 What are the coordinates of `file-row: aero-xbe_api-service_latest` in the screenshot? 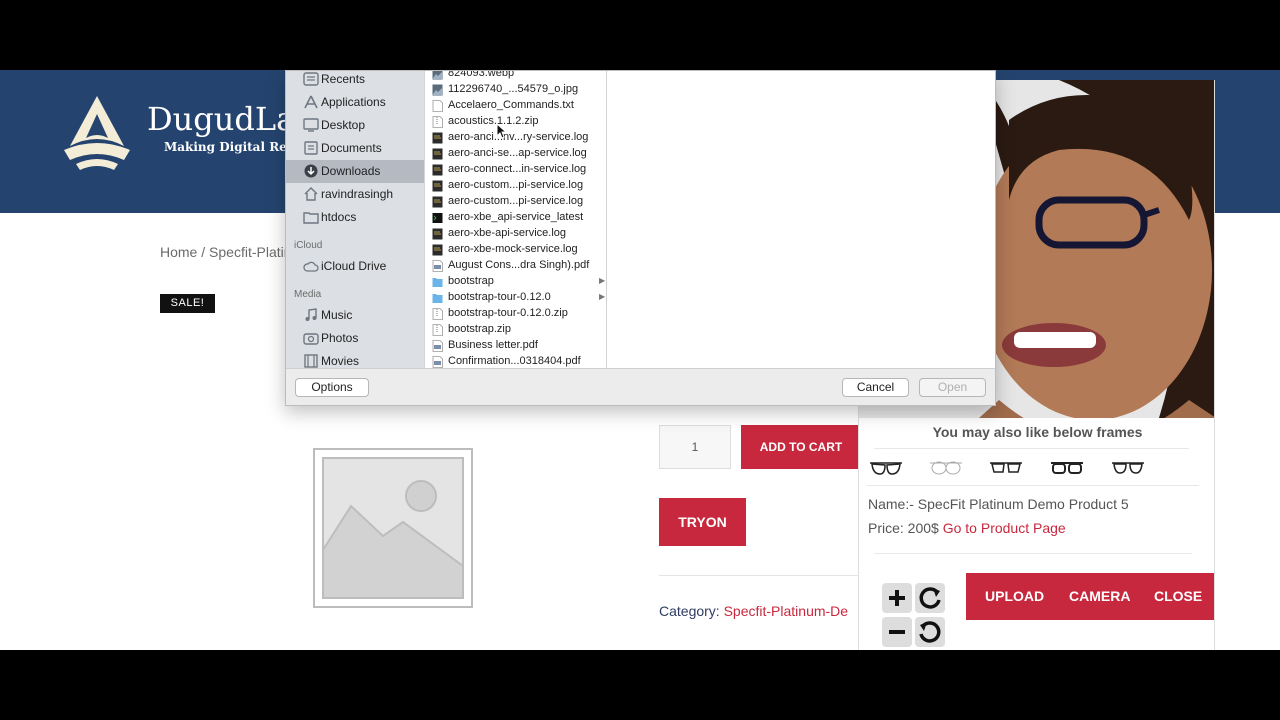 It's located at (515, 218).